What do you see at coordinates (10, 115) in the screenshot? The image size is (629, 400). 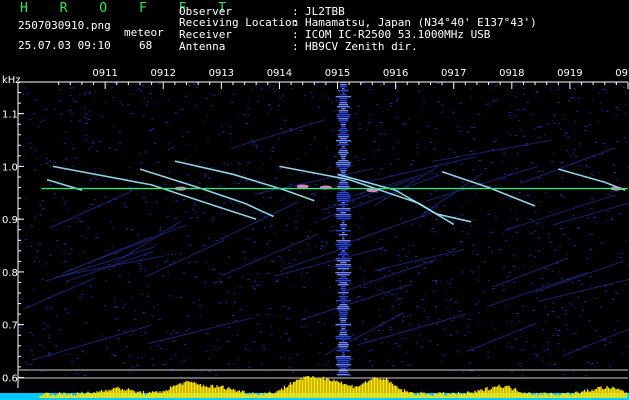 I see `frequency-tick-label: 1.1` at bounding box center [10, 115].